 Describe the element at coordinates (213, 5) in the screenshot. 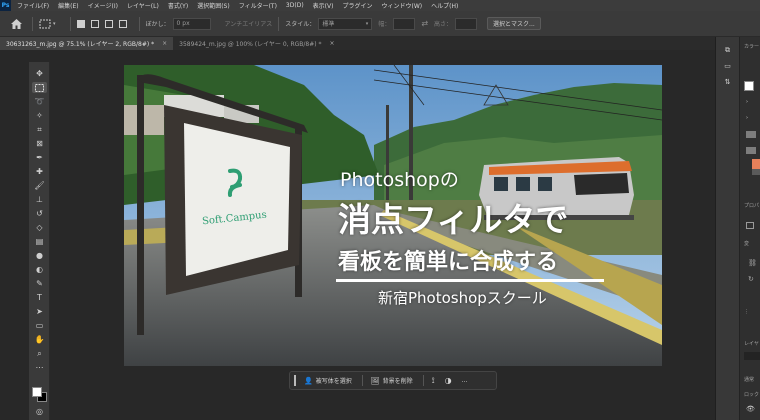

I see `menu-select: 選択範囲(S)` at that location.